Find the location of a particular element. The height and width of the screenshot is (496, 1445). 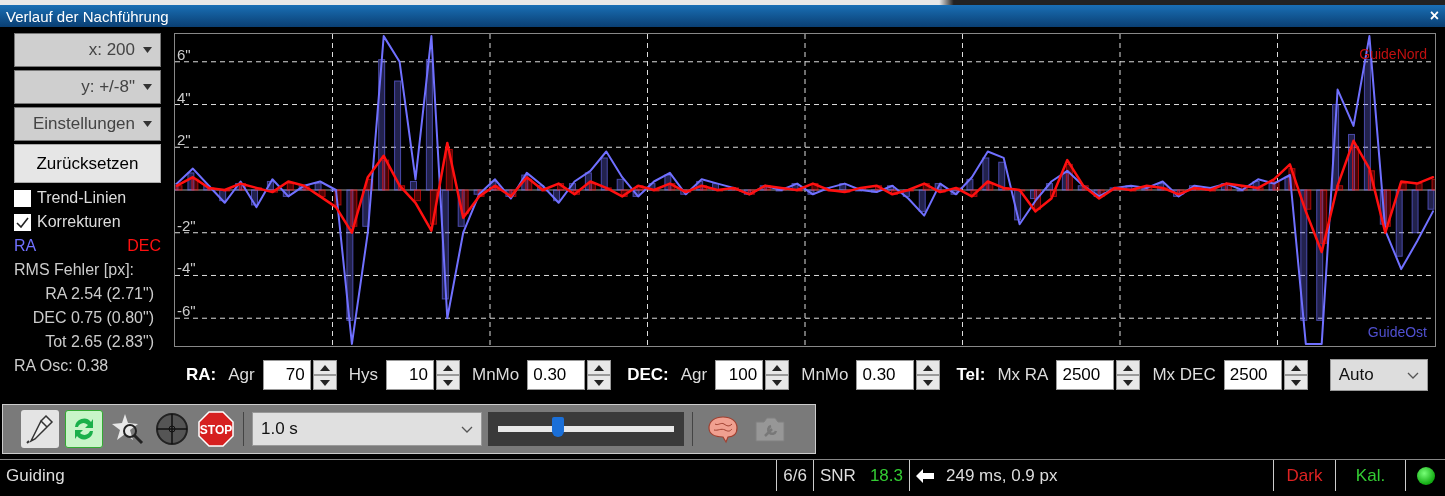

snr-value: 18.3 is located at coordinates (886, 475).